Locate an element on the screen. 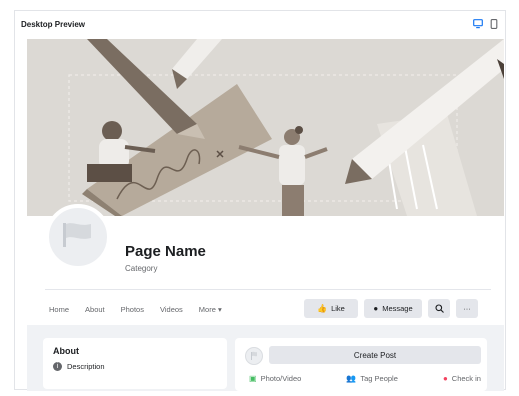 The width and height of the screenshot is (519, 396). photo-icon: ▣ is located at coordinates (253, 378).